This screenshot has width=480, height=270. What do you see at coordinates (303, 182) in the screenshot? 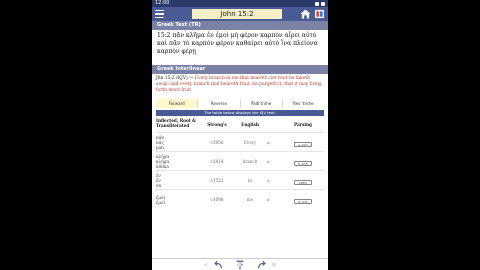
I see `parsing-button: PREP` at bounding box center [303, 182].